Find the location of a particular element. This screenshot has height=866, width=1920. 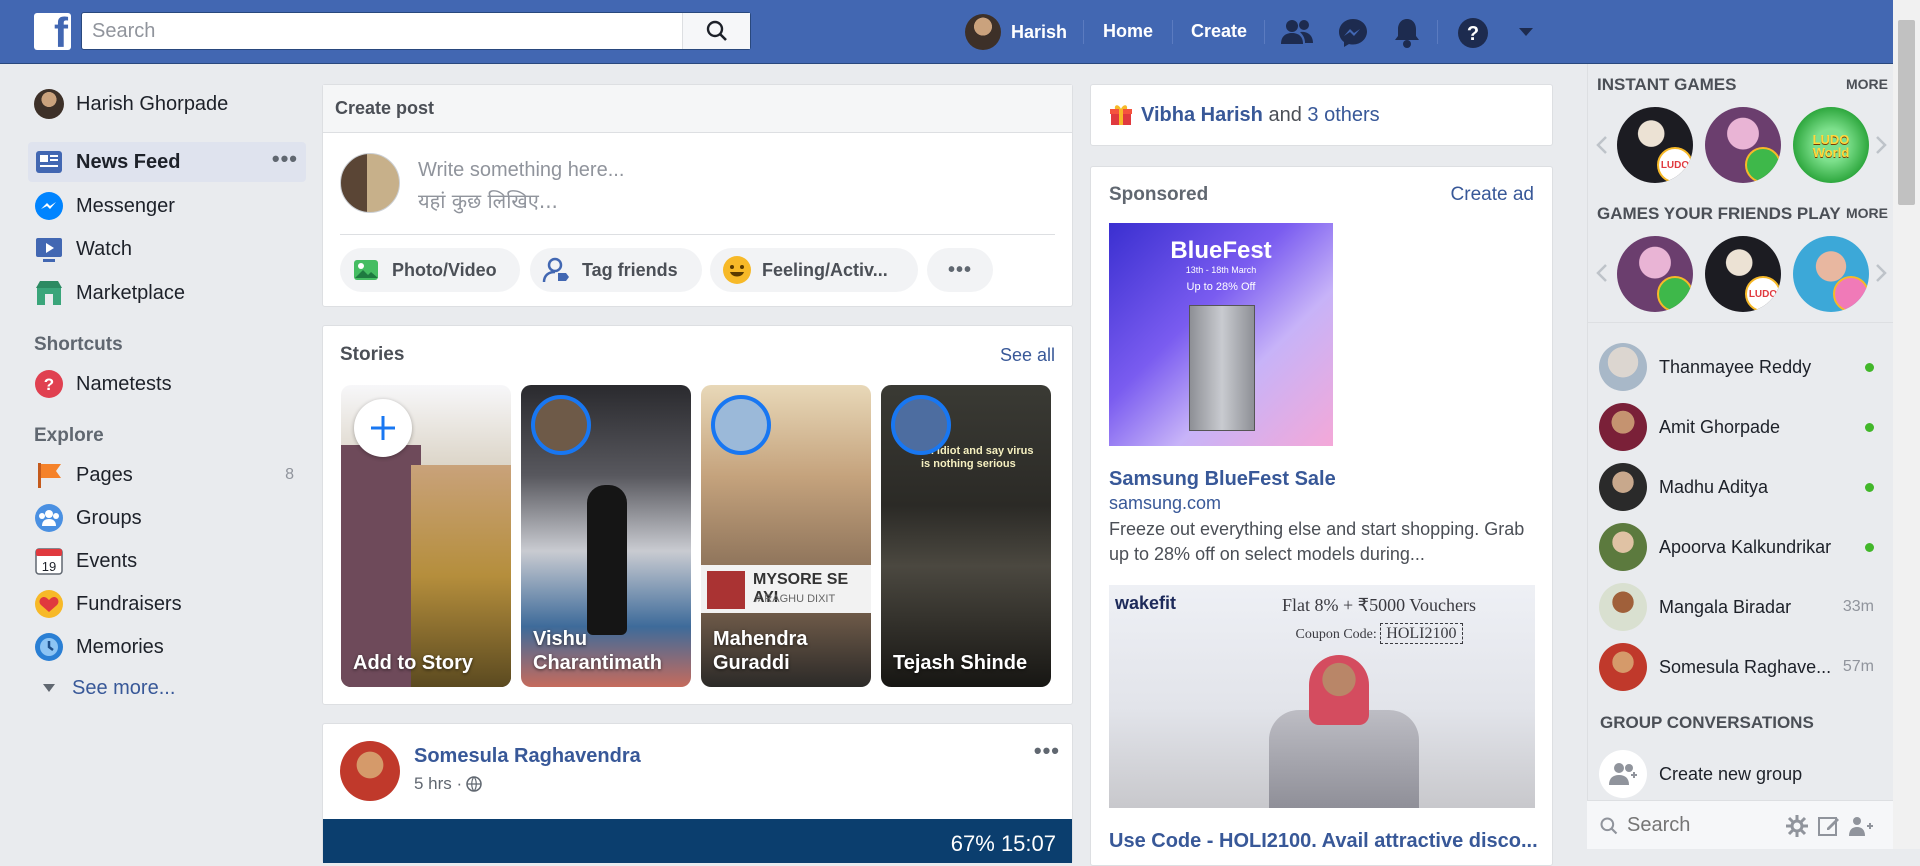

create-post-title: Create post is located at coordinates (385, 108).